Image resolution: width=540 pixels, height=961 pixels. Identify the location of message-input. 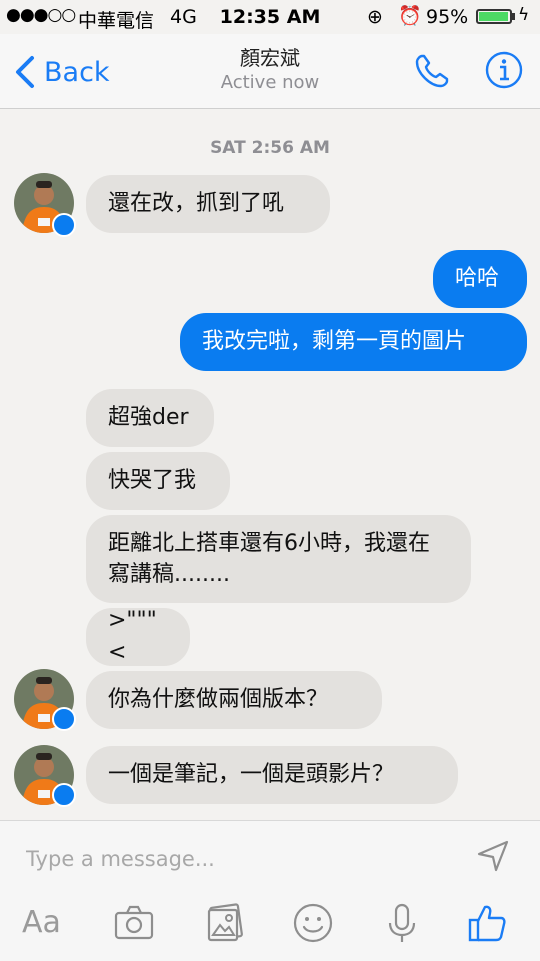
(241, 859).